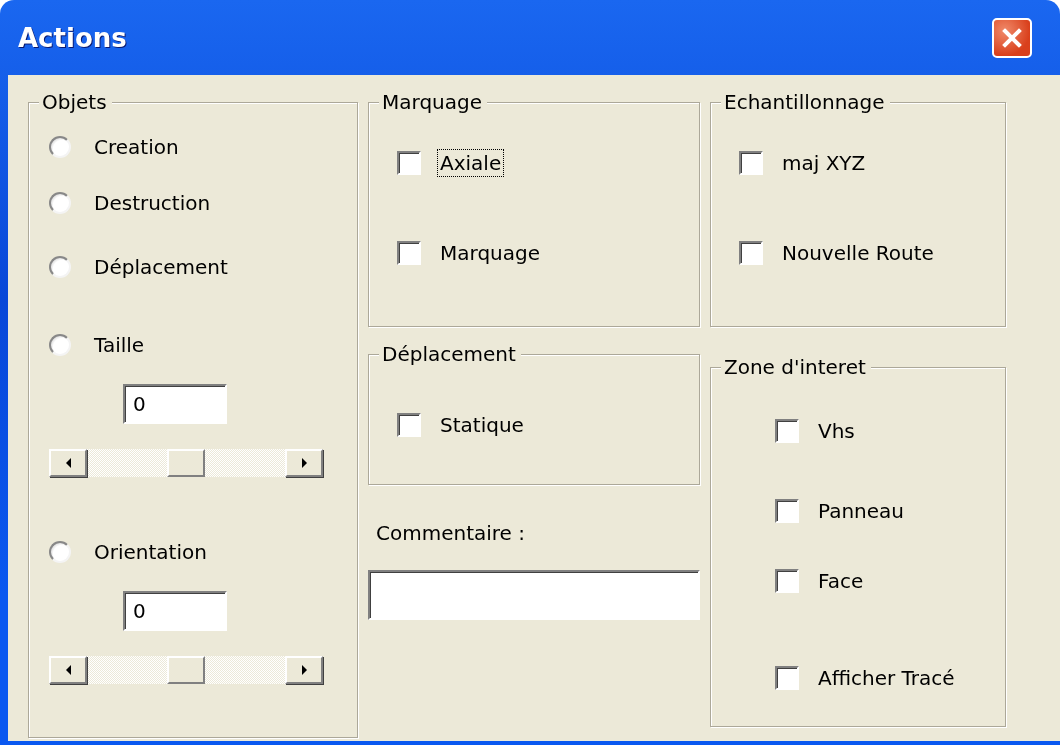 This screenshot has height=749, width=1060. Describe the element at coordinates (152, 203) in the screenshot. I see `radio-label: Destruction` at that location.